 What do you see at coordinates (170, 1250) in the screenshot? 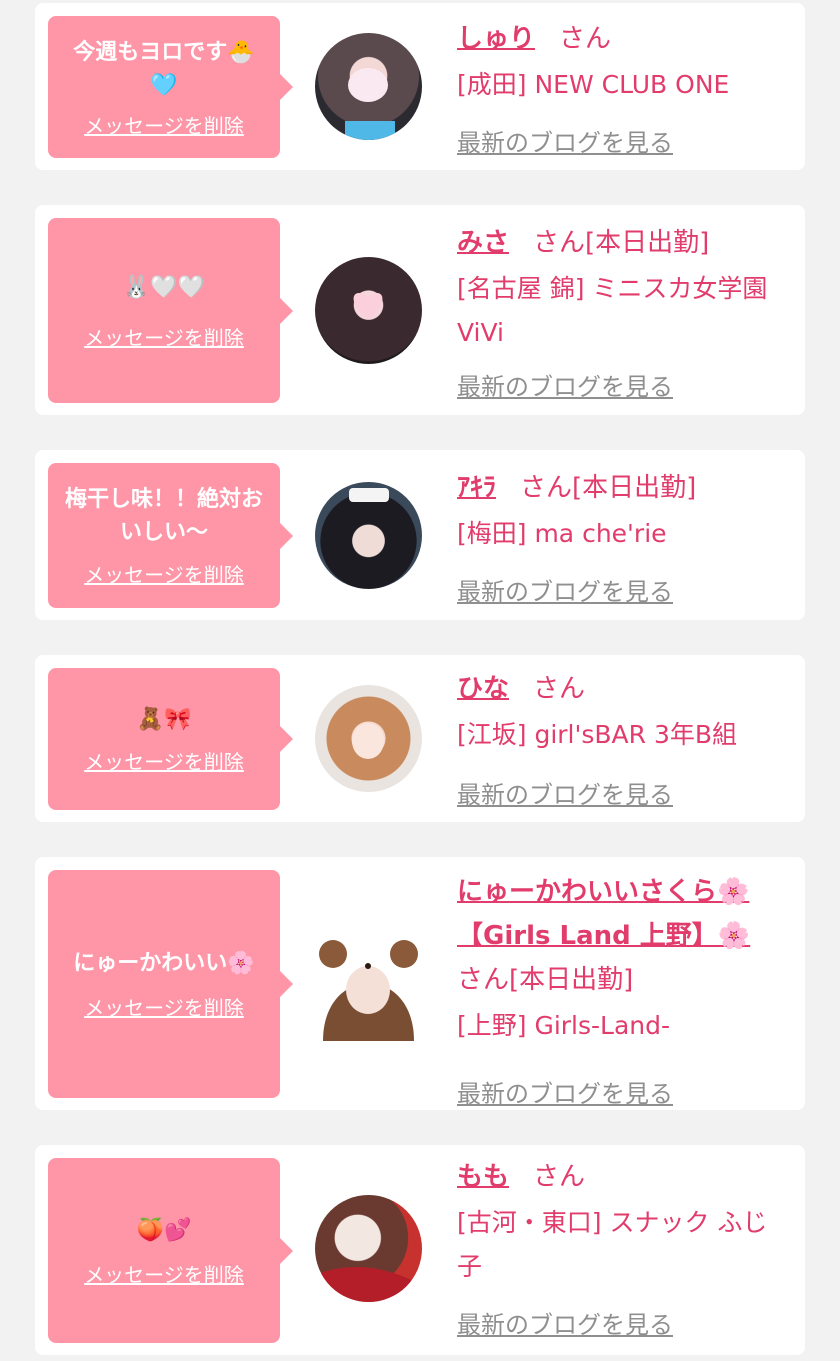
I see `message-bubble: 🍑💕 メッセージを削除` at bounding box center [170, 1250].